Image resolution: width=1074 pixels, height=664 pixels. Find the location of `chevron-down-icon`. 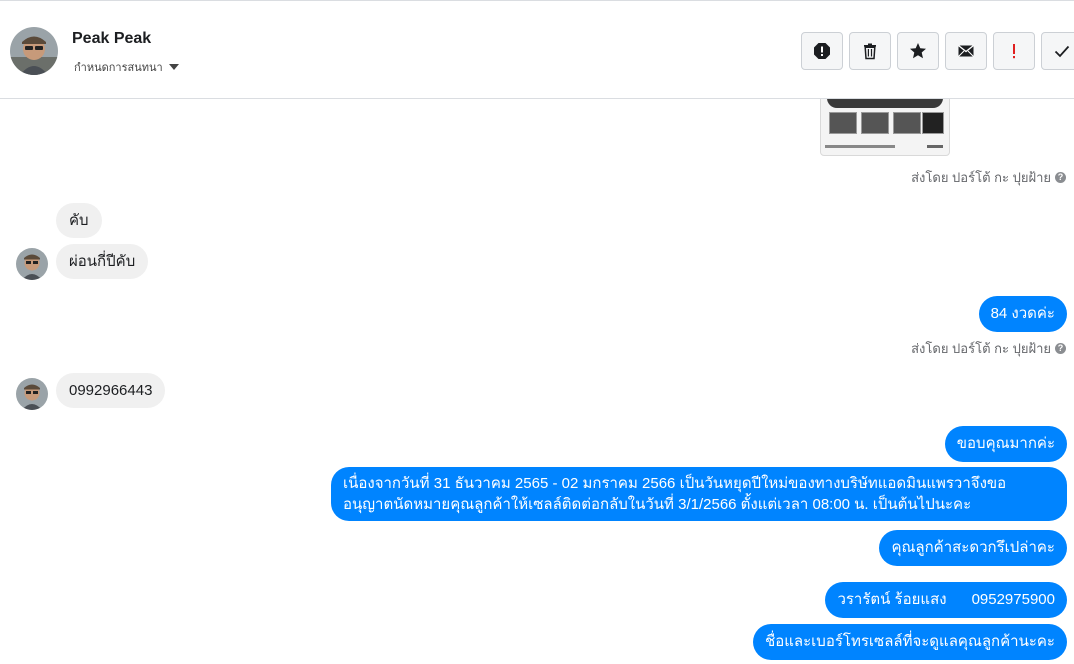

chevron-down-icon is located at coordinates (173, 67).